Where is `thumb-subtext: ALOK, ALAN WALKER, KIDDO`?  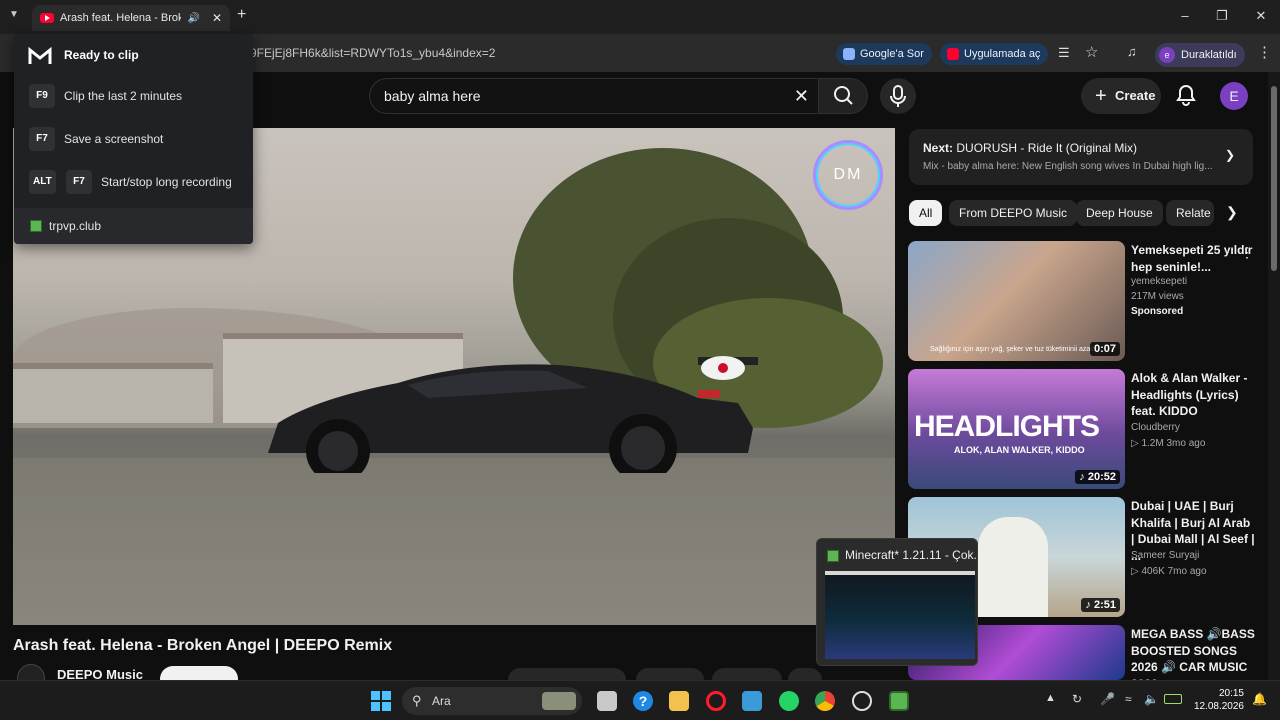 thumb-subtext: ALOK, ALAN WALKER, KIDDO is located at coordinates (1019, 450).